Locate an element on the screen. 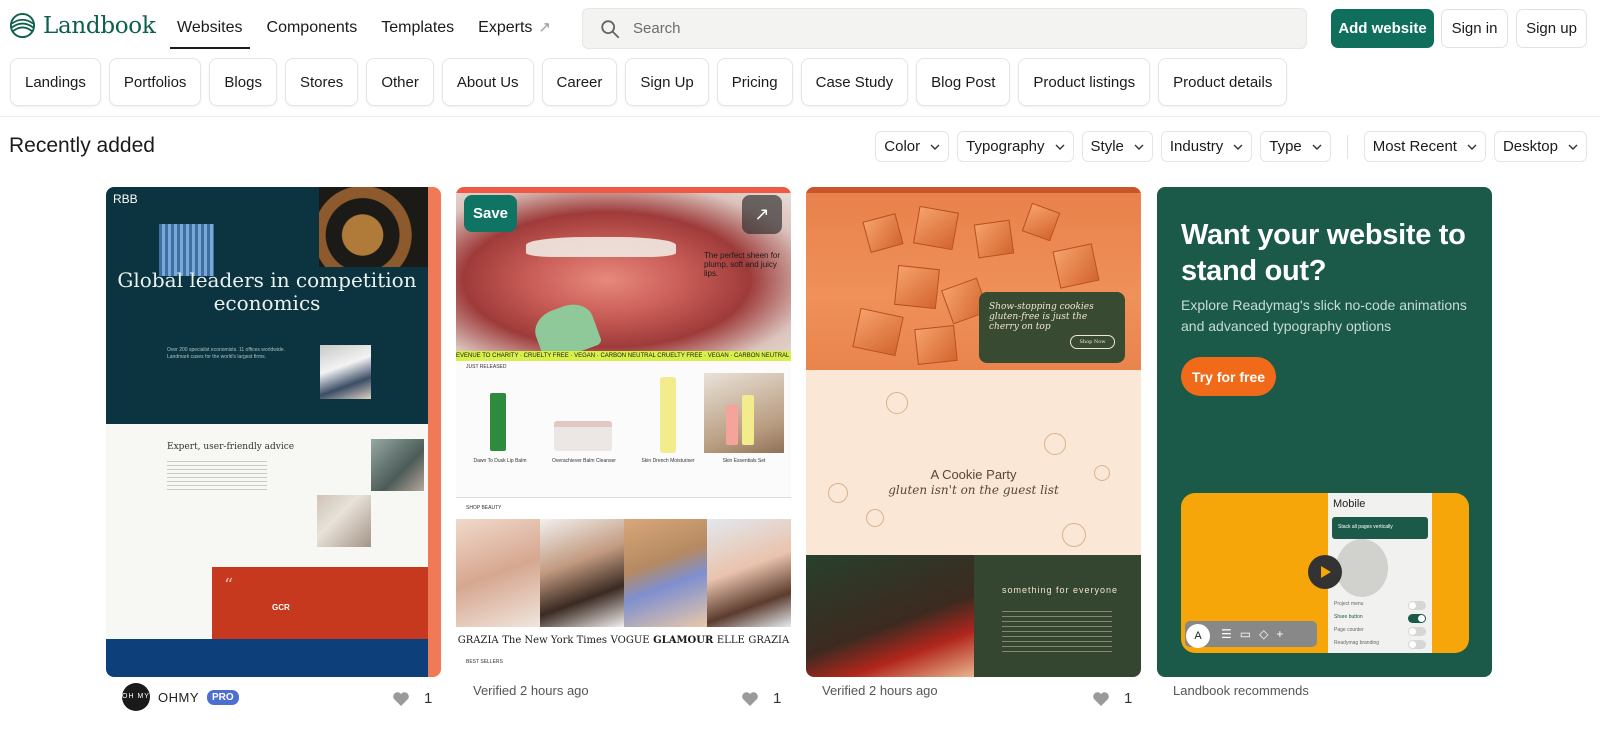  preview-side-bar is located at coordinates (434, 432).